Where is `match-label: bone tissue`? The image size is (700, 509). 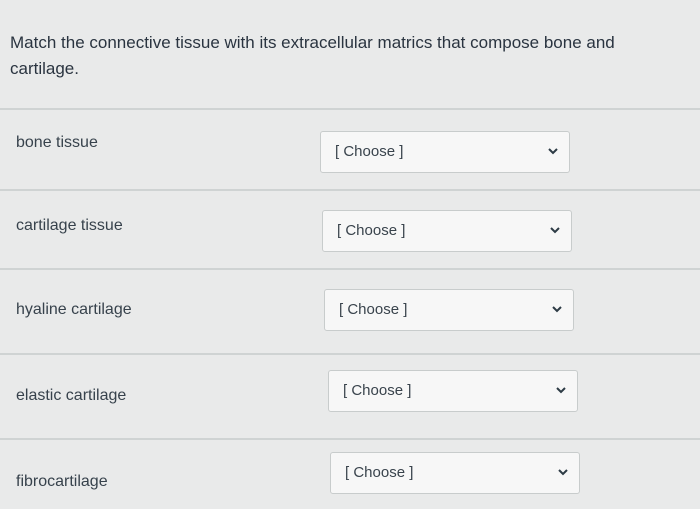 match-label: bone tissue is located at coordinates (57, 142).